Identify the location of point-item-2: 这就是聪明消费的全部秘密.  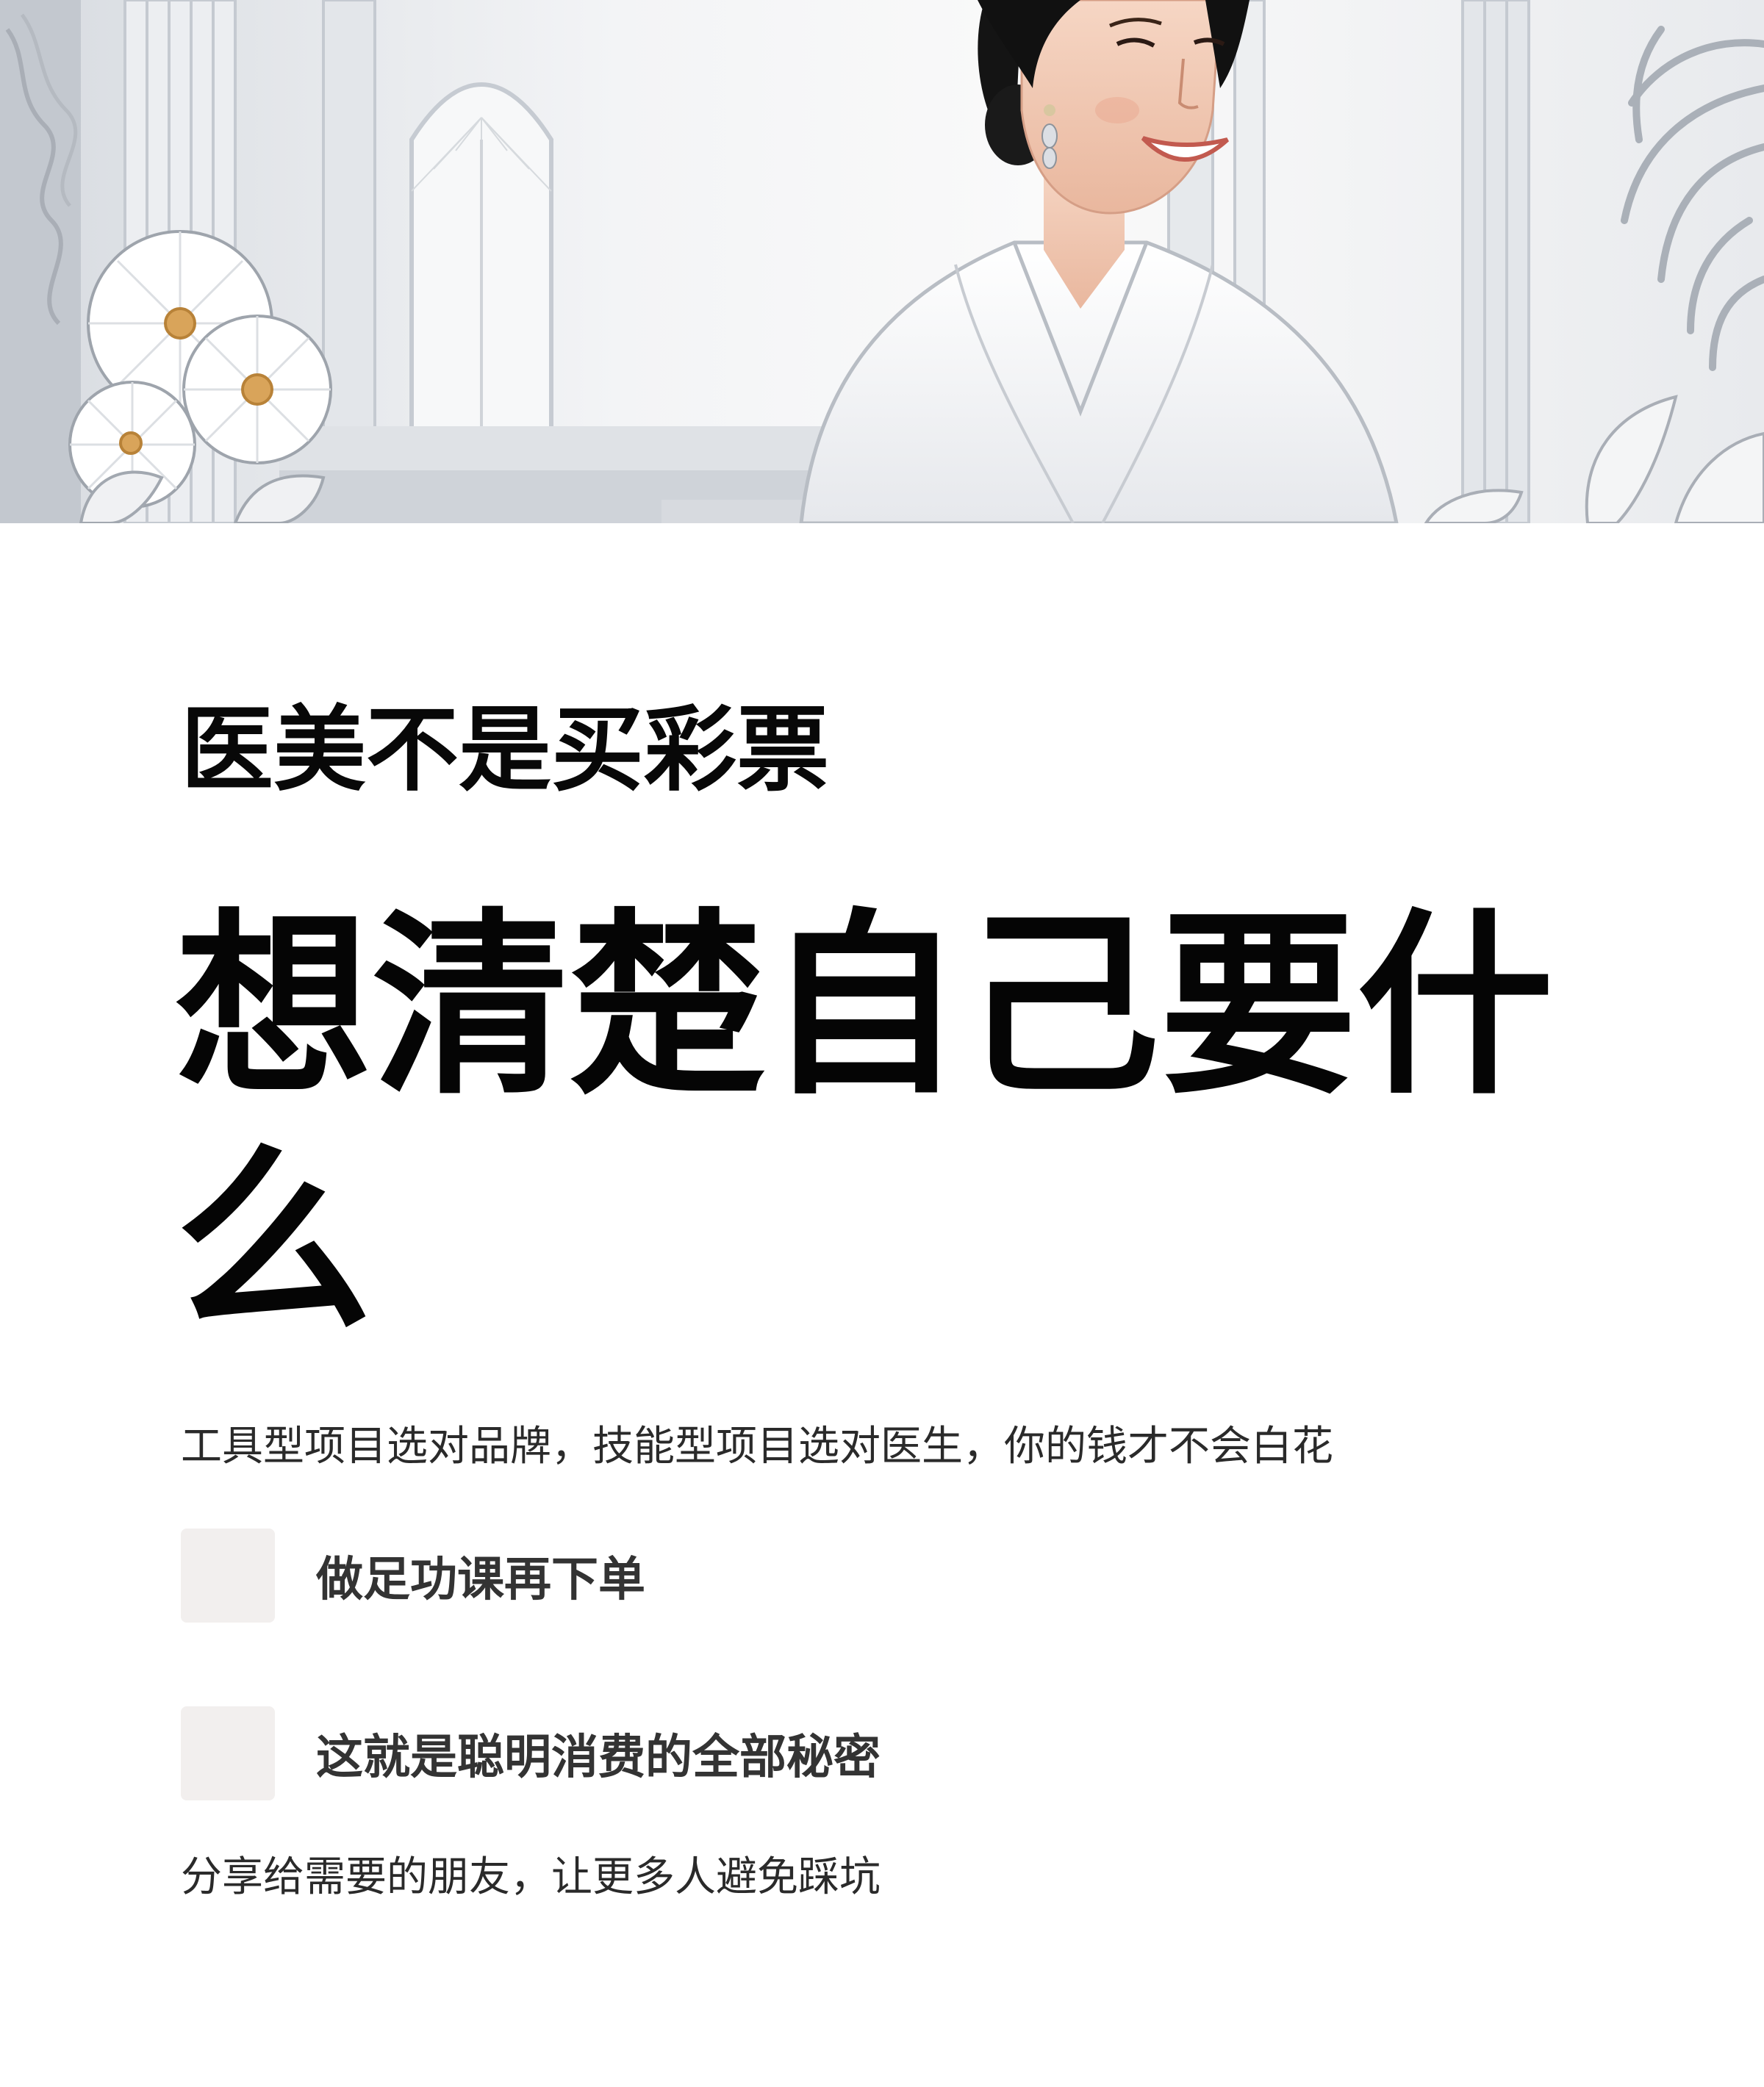
(531, 1753).